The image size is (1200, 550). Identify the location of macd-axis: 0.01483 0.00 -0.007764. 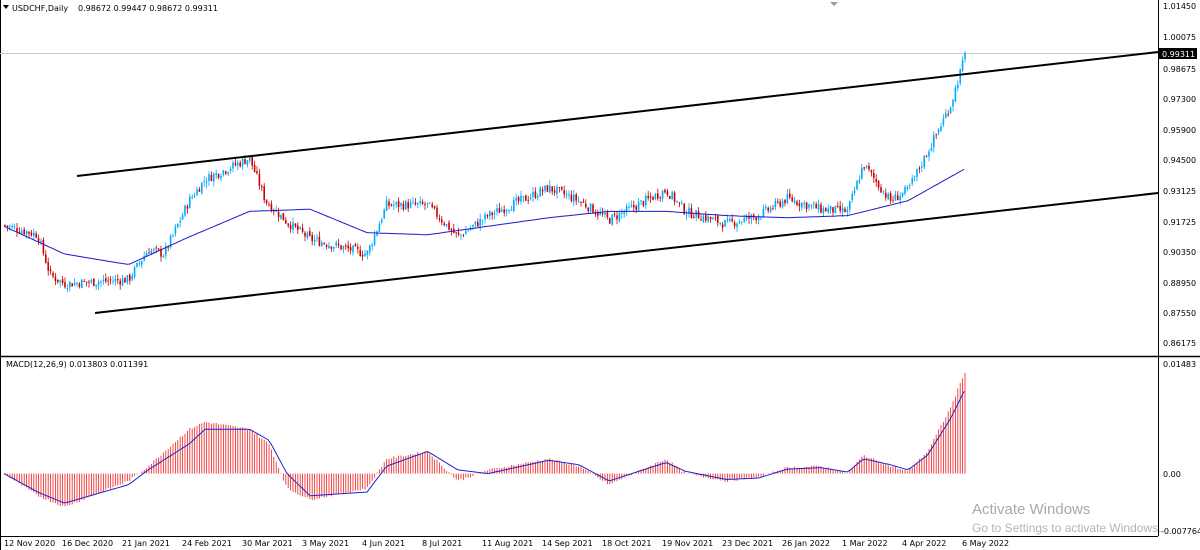
(1180, 448).